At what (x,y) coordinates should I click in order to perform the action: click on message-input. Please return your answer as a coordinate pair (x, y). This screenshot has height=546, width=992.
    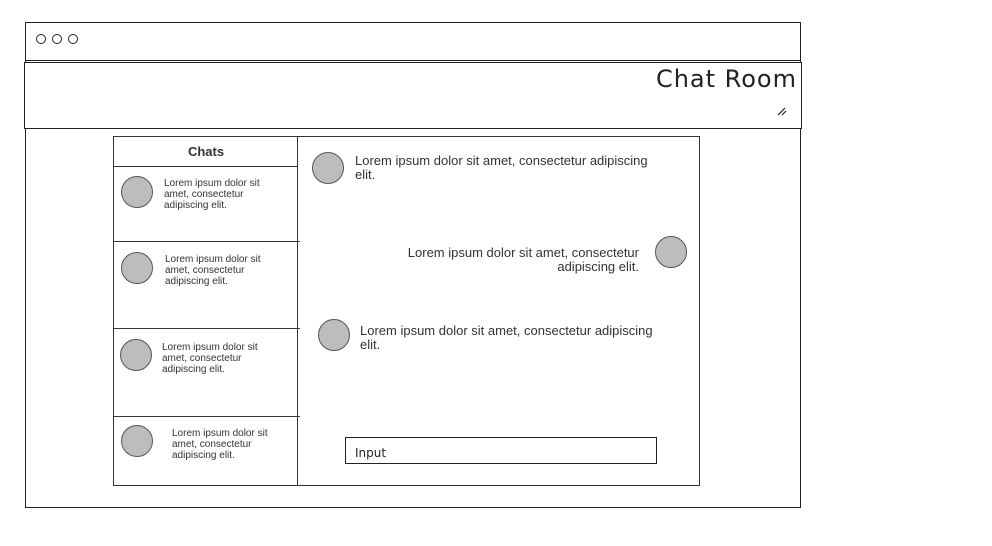
    Looking at the image, I should click on (501, 450).